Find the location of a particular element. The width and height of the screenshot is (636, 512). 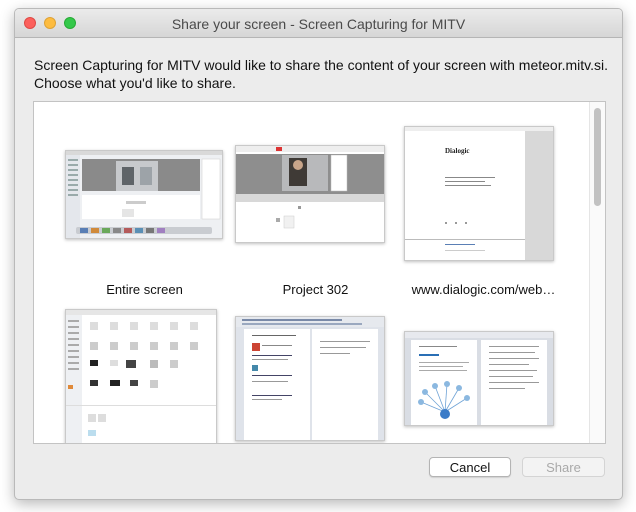

permission-message-line-2: Choose what you'd like to share. is located at coordinates (135, 83).